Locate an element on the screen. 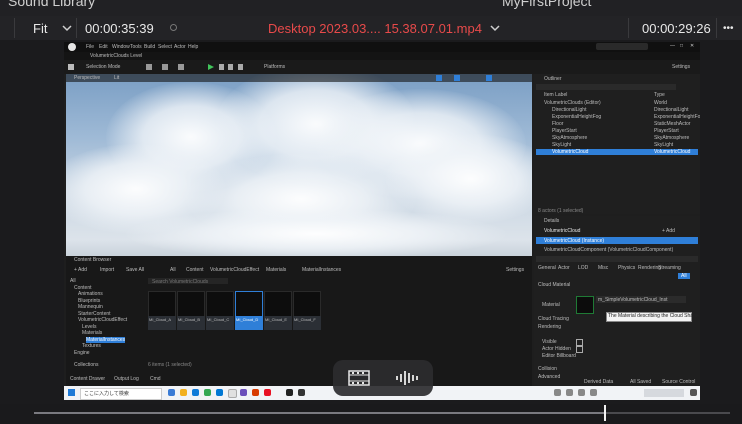  menu-actor: Actor is located at coordinates (180, 47).